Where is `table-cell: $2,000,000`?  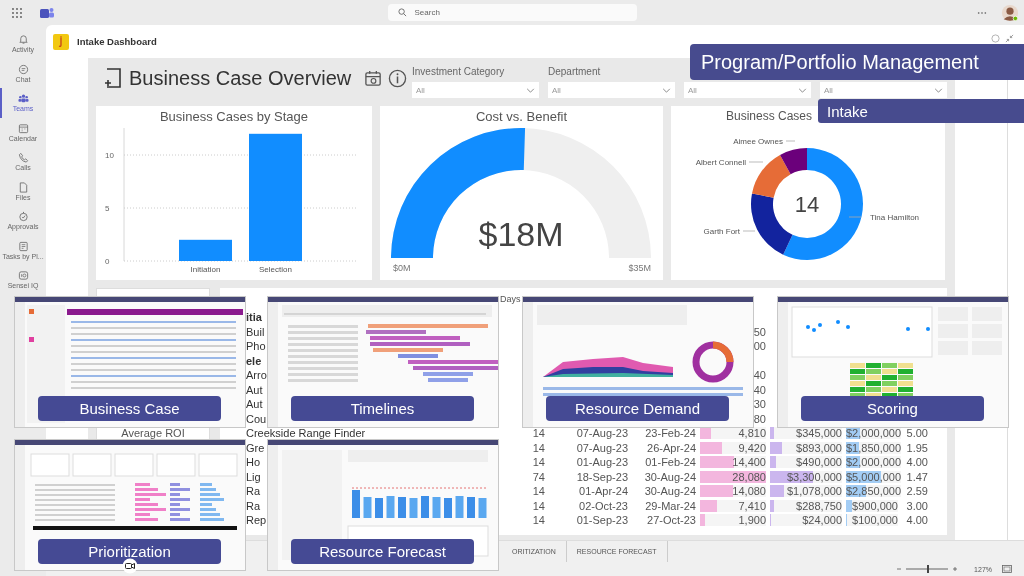
table-cell: $2,000,000 is located at coordinates (874, 433).